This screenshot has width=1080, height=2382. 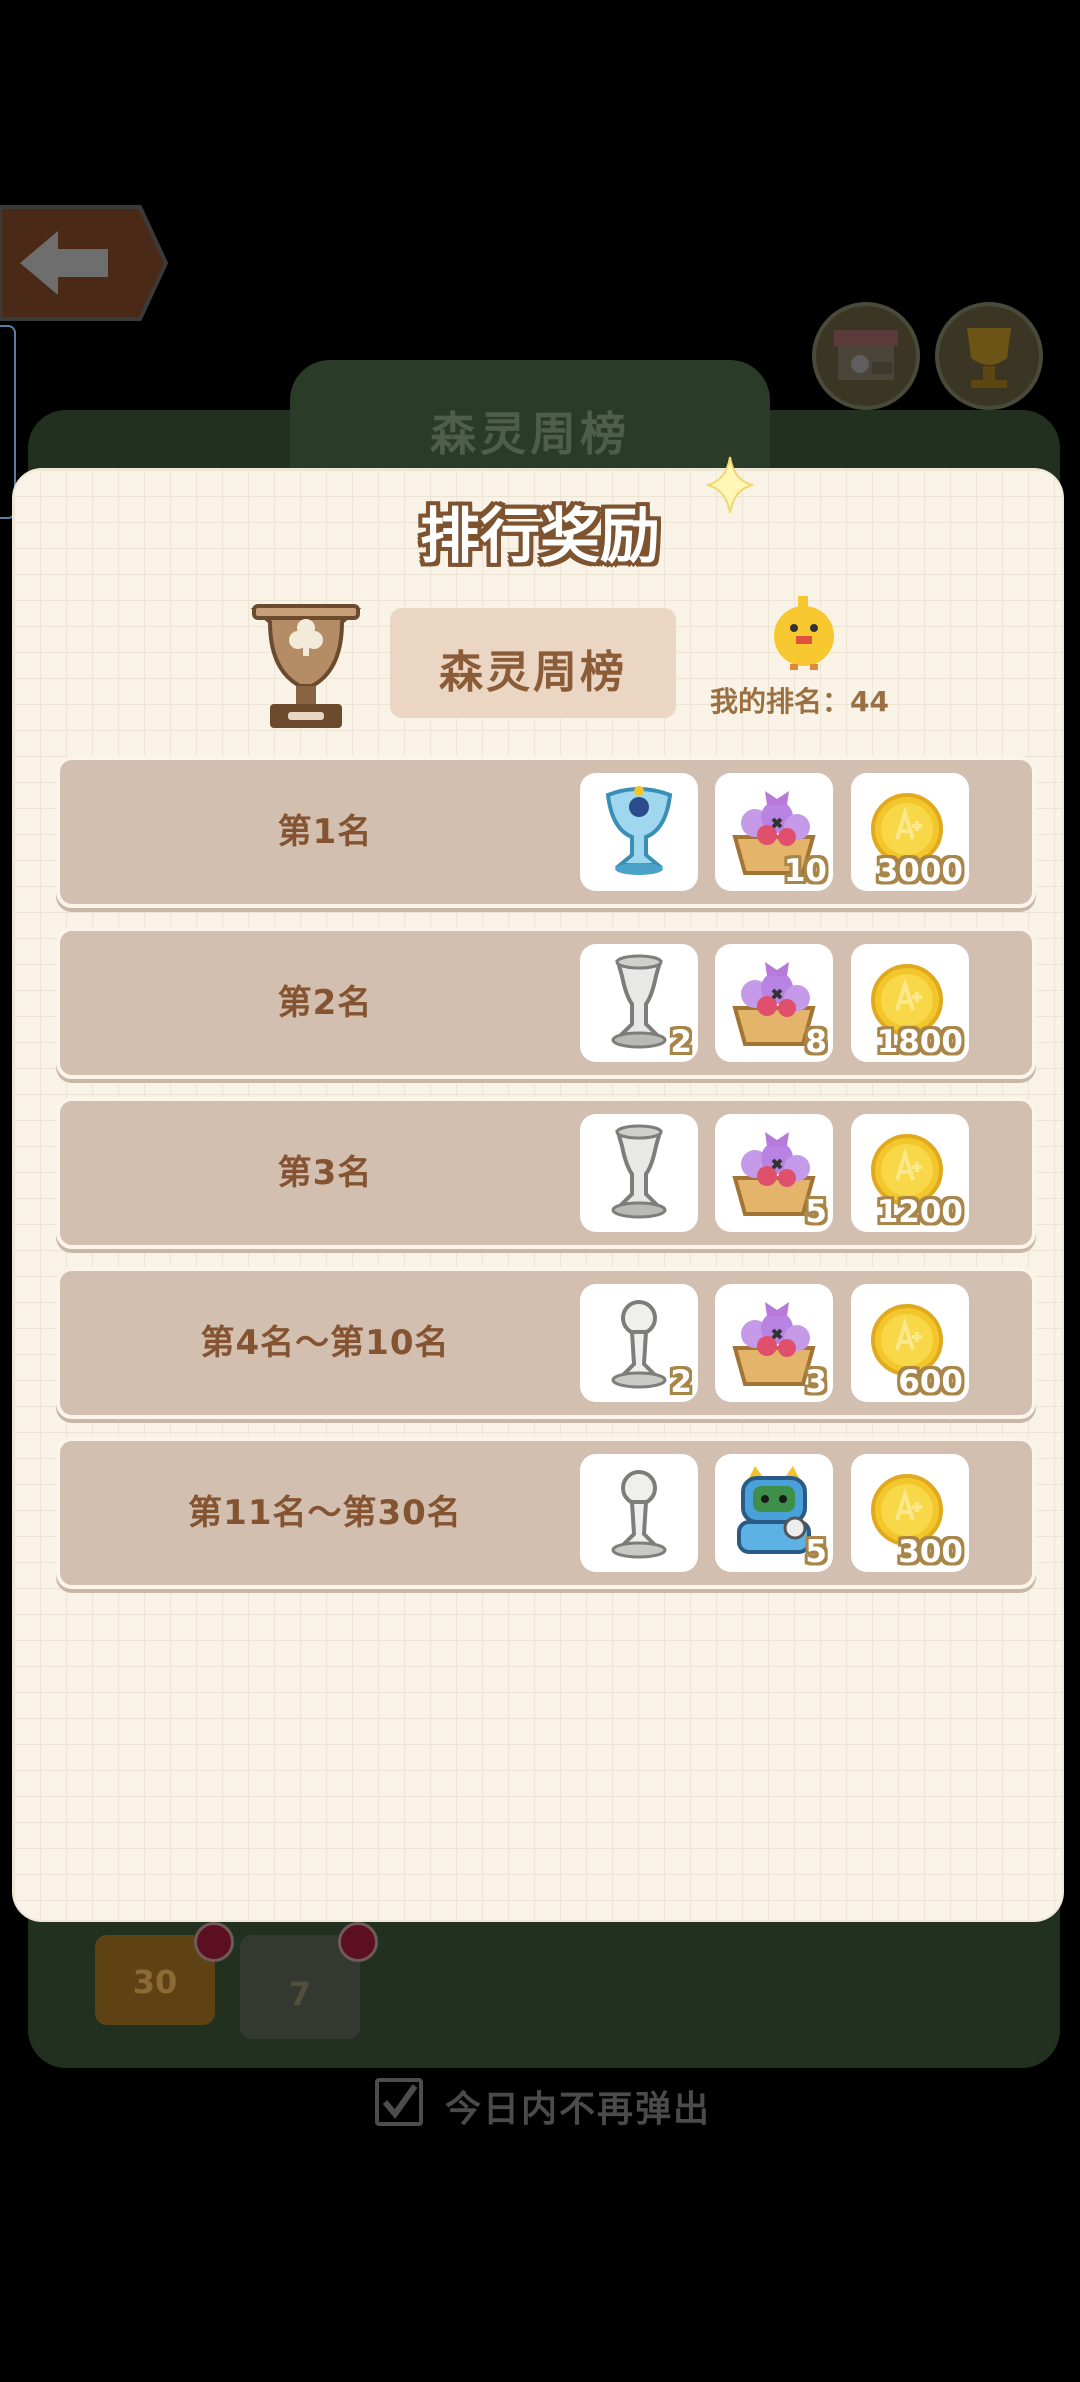 I want to click on reward-quantity: 8, so click(x=816, y=1042).